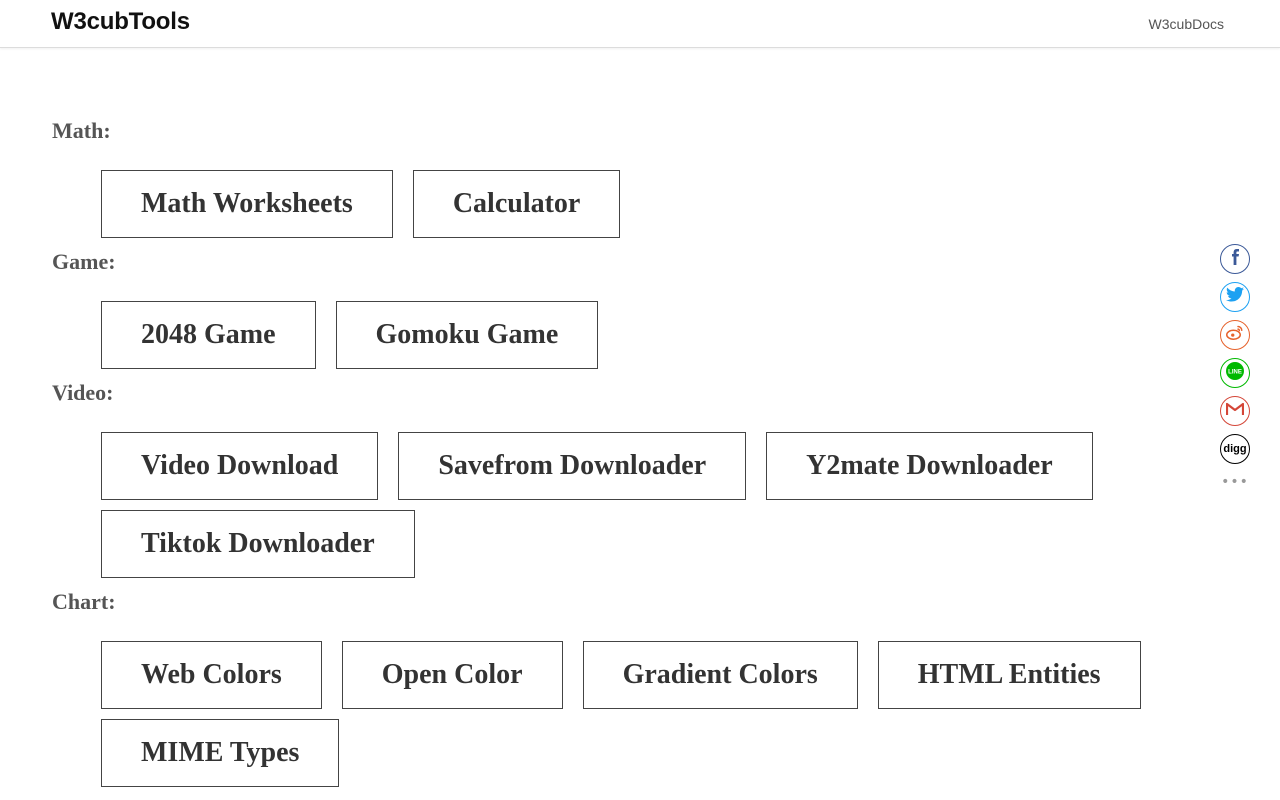 The image size is (1280, 800). Describe the element at coordinates (211, 675) in the screenshot. I see `web-colors-button: Web Colors` at that location.